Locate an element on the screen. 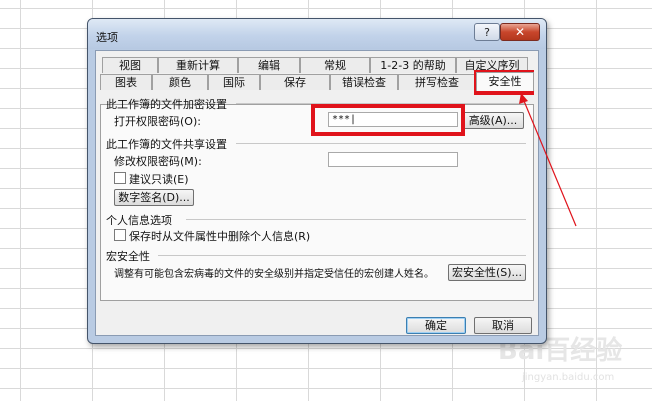 This screenshot has width=652, height=401. annotation-arrow-icon is located at coordinates (548, 160).